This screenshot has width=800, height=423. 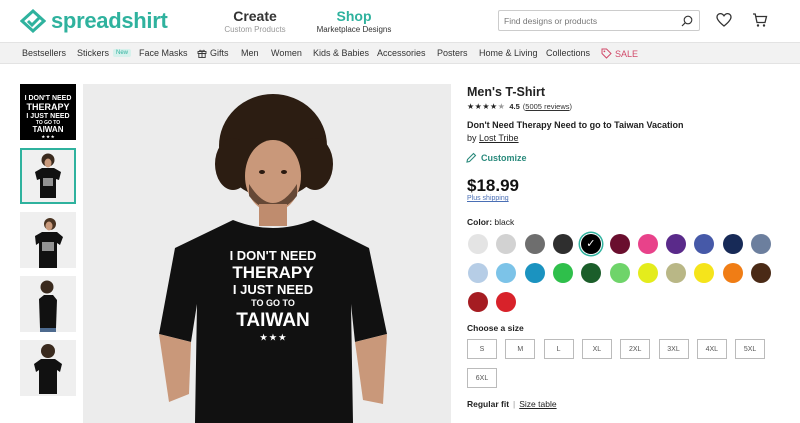 What do you see at coordinates (452, 53) in the screenshot?
I see `nav-posters: Posters` at bounding box center [452, 53].